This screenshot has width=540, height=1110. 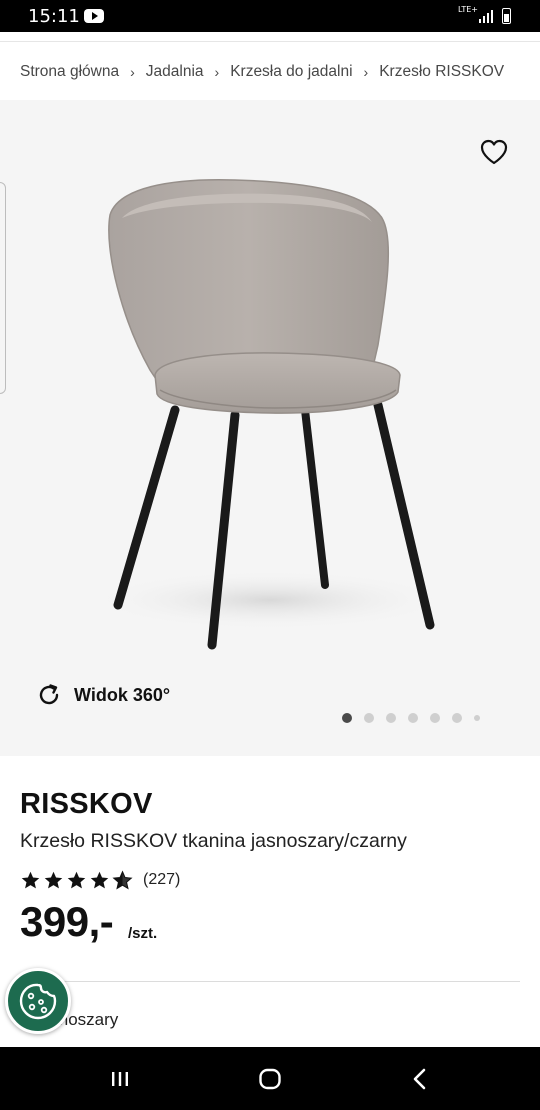 What do you see at coordinates (3, 288) in the screenshot?
I see `side-panel-handle` at bounding box center [3, 288].